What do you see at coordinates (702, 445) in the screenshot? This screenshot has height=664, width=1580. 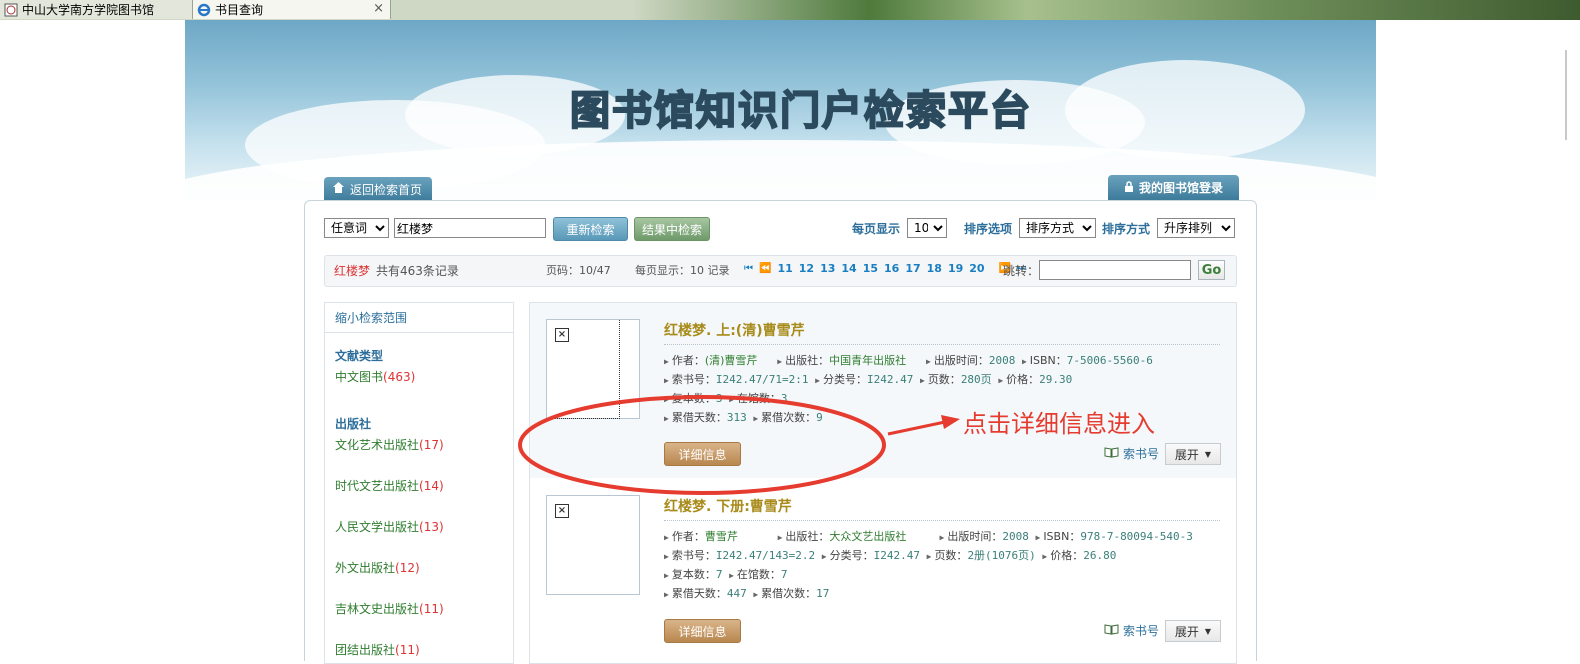 I see `highlight-ellipse` at bounding box center [702, 445].